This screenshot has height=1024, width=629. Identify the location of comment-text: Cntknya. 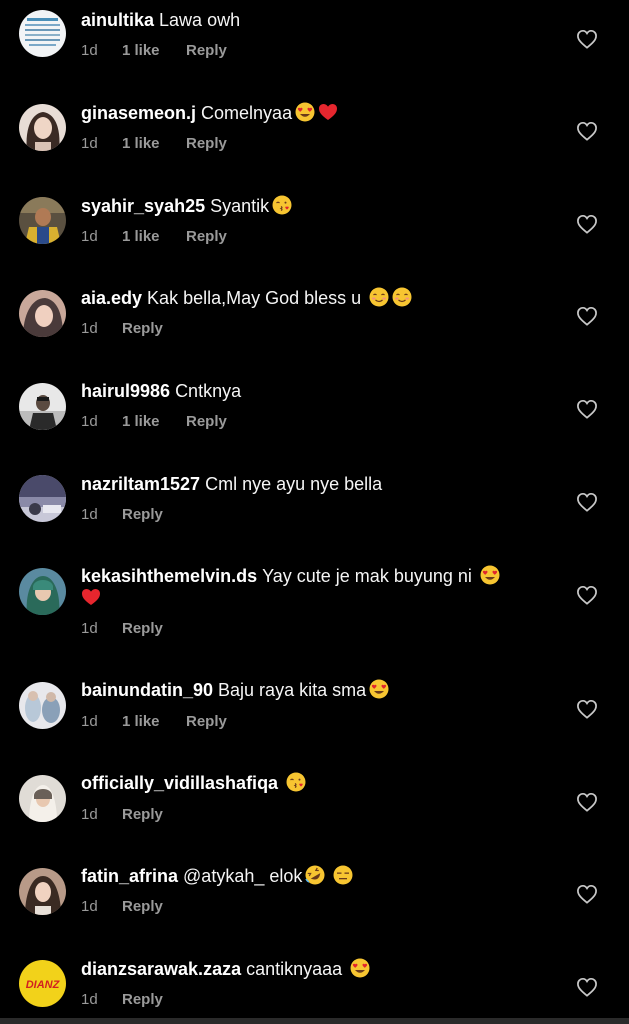
(208, 391).